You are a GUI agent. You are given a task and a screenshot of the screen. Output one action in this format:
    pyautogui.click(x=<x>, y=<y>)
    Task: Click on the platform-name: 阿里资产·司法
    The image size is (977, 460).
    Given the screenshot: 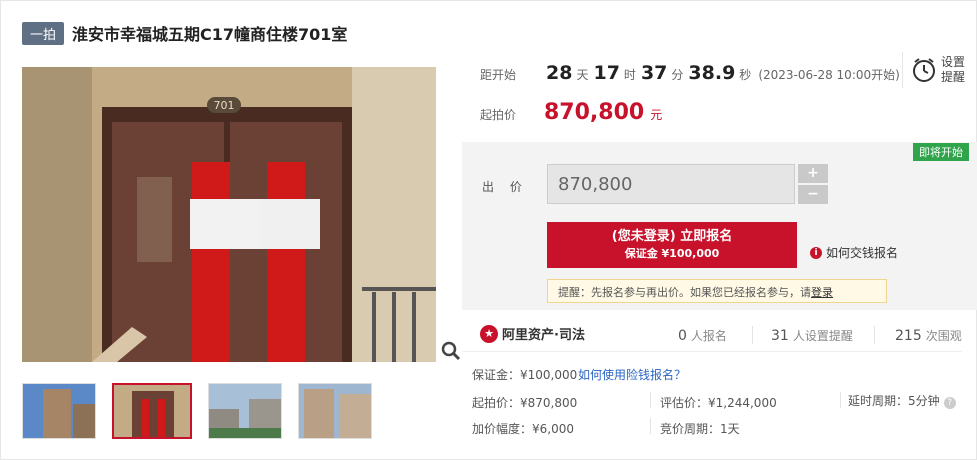 What is the action you would take?
    pyautogui.click(x=543, y=335)
    